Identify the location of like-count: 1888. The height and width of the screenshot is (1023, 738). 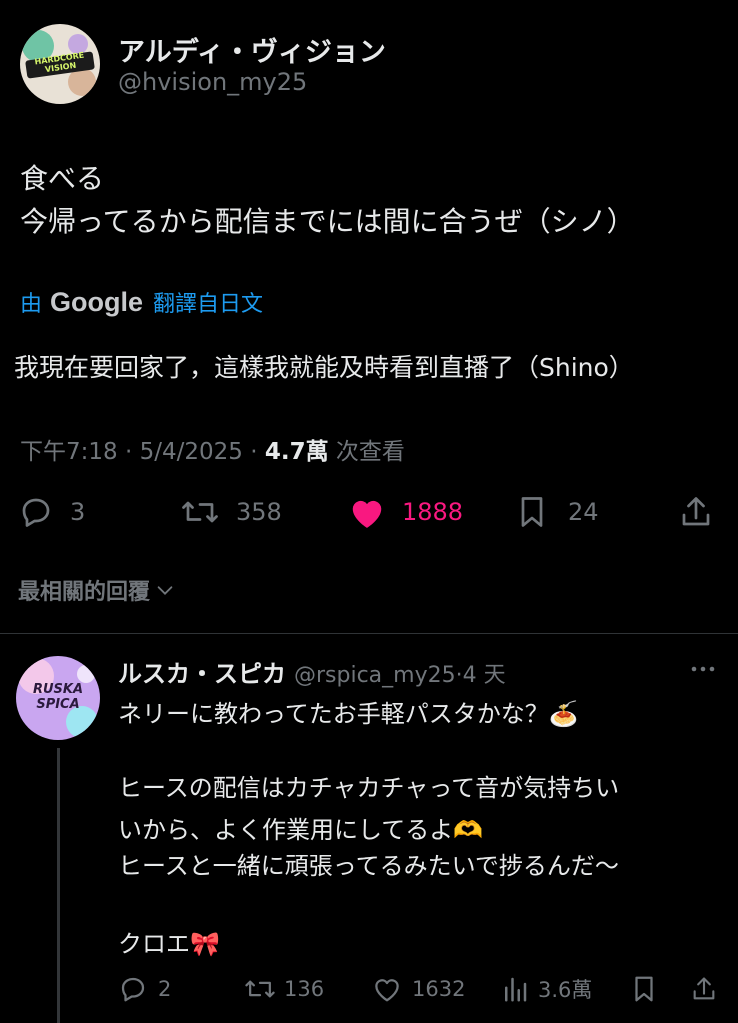
(433, 512).